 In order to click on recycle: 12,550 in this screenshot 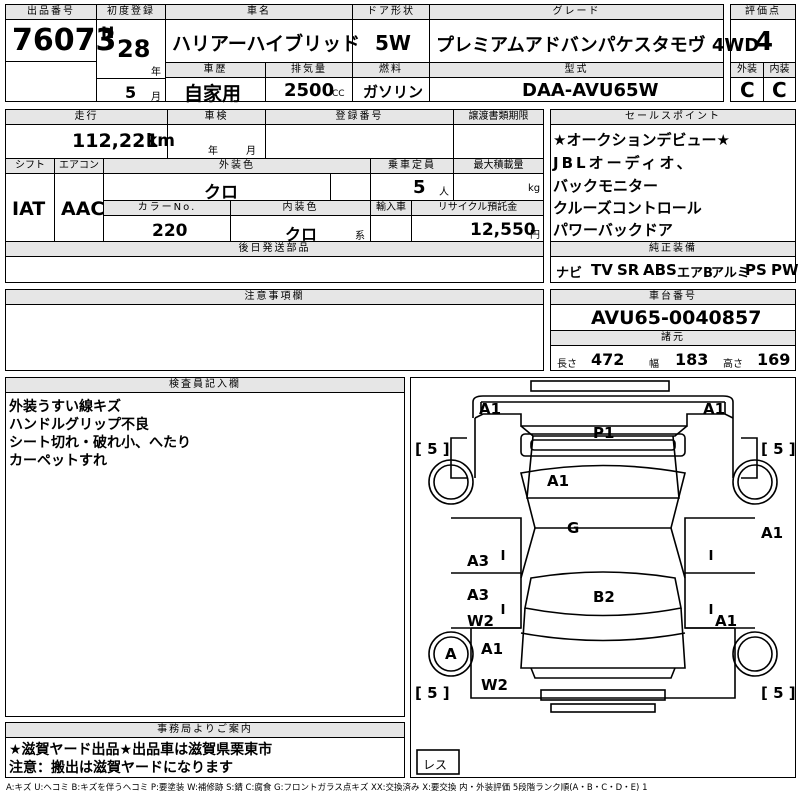, I will do `click(503, 230)`.